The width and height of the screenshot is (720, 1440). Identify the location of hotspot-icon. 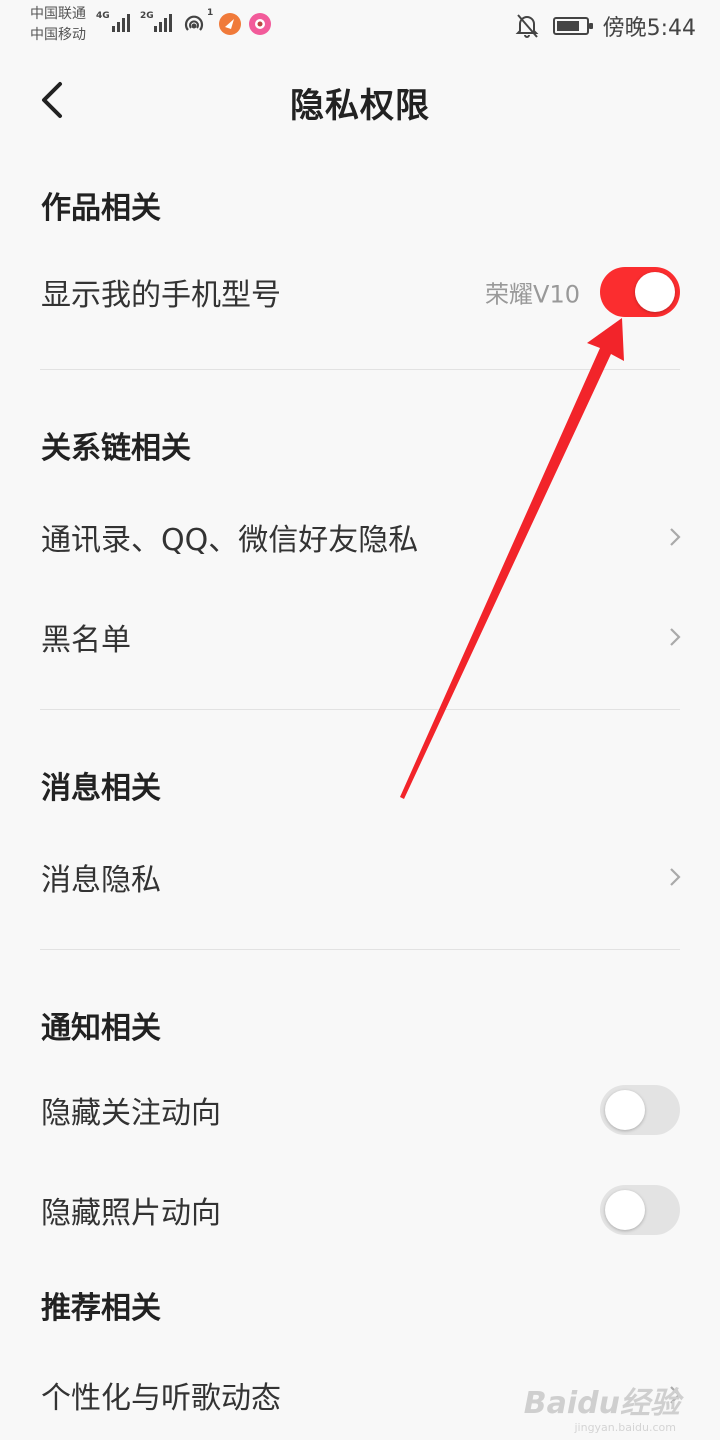
(194, 23).